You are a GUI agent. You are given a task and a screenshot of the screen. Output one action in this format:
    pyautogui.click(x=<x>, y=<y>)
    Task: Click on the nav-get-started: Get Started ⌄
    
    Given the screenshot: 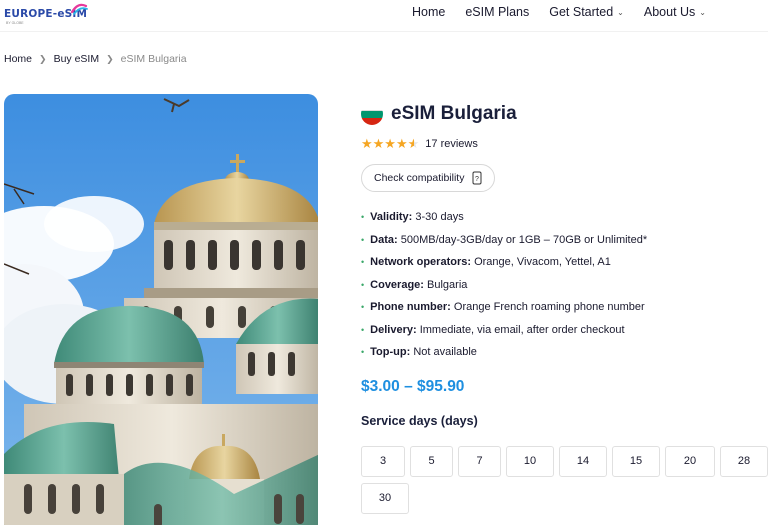 What is the action you would take?
    pyautogui.click(x=586, y=12)
    